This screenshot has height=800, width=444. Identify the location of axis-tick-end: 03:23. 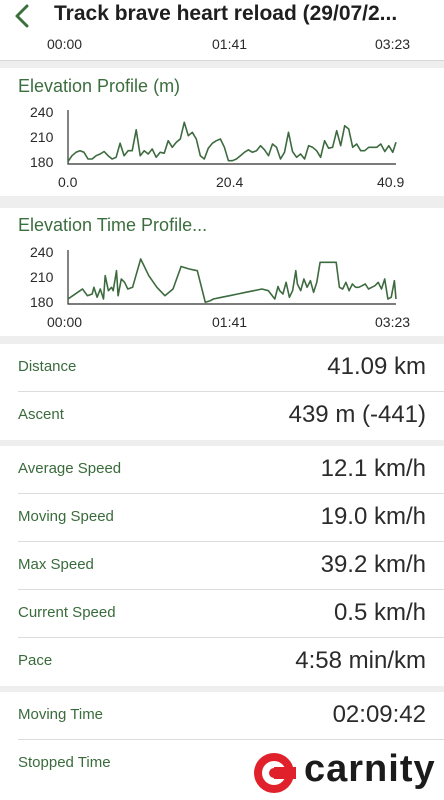
(393, 44).